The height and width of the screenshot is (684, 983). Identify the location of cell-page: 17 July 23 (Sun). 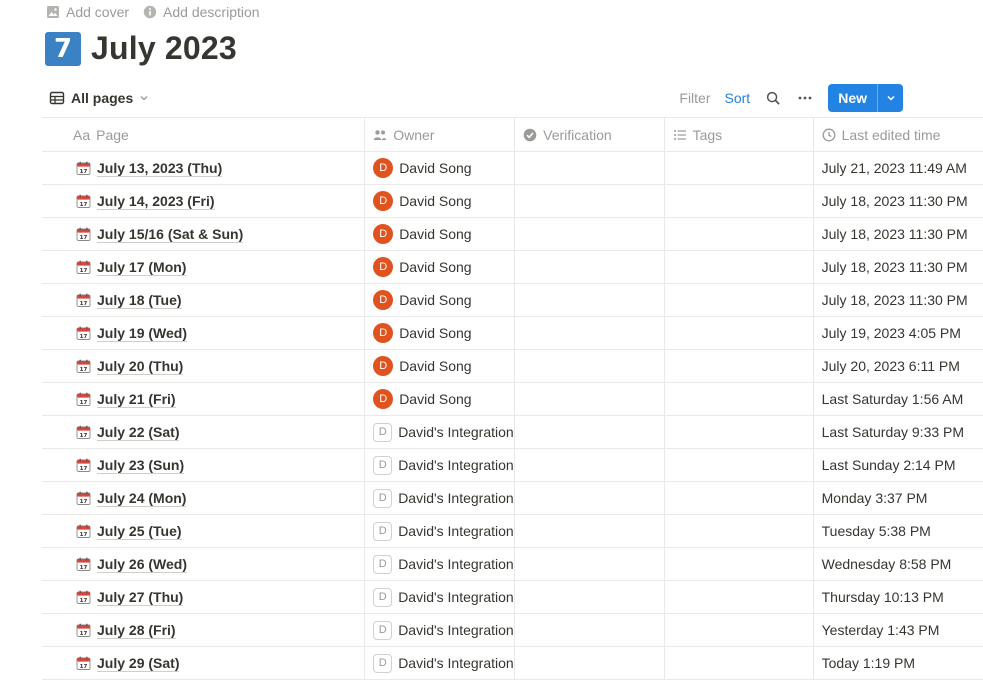
(204, 465).